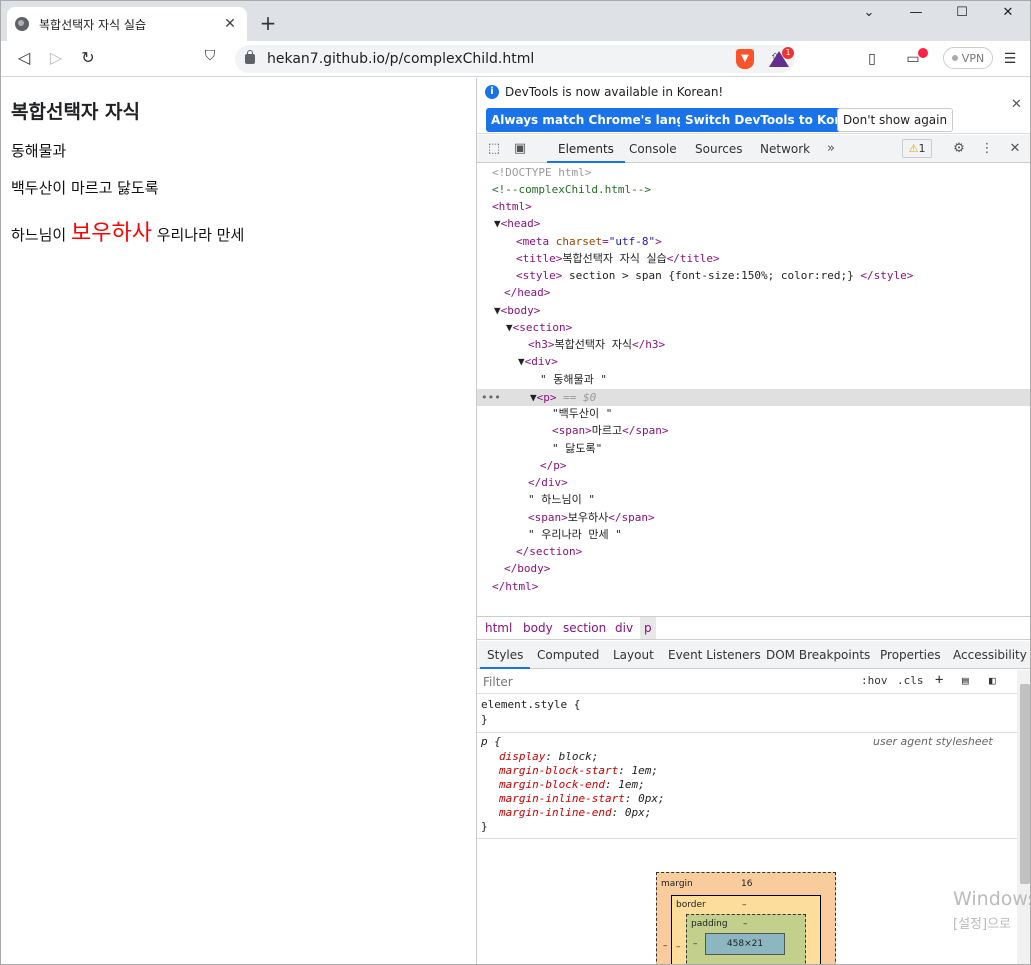  What do you see at coordinates (88, 57) in the screenshot?
I see `reload-button: ↻` at bounding box center [88, 57].